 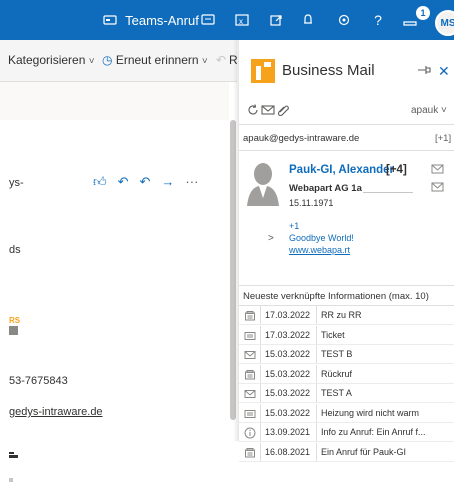 What do you see at coordinates (444, 23) in the screenshot?
I see `user-avatar: MS` at bounding box center [444, 23].